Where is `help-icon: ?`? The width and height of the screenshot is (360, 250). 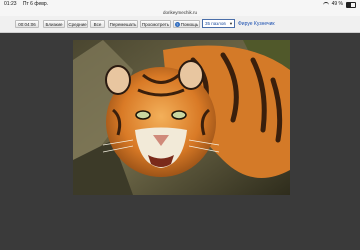
help-icon: ? is located at coordinates (177, 25).